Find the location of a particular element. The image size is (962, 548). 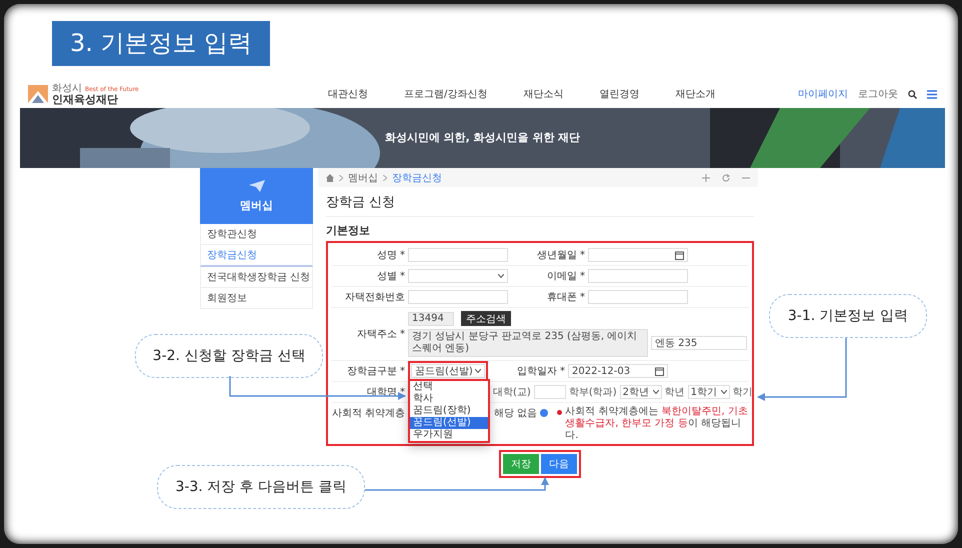

page-title: 장학금 신청 is located at coordinates (540, 205).